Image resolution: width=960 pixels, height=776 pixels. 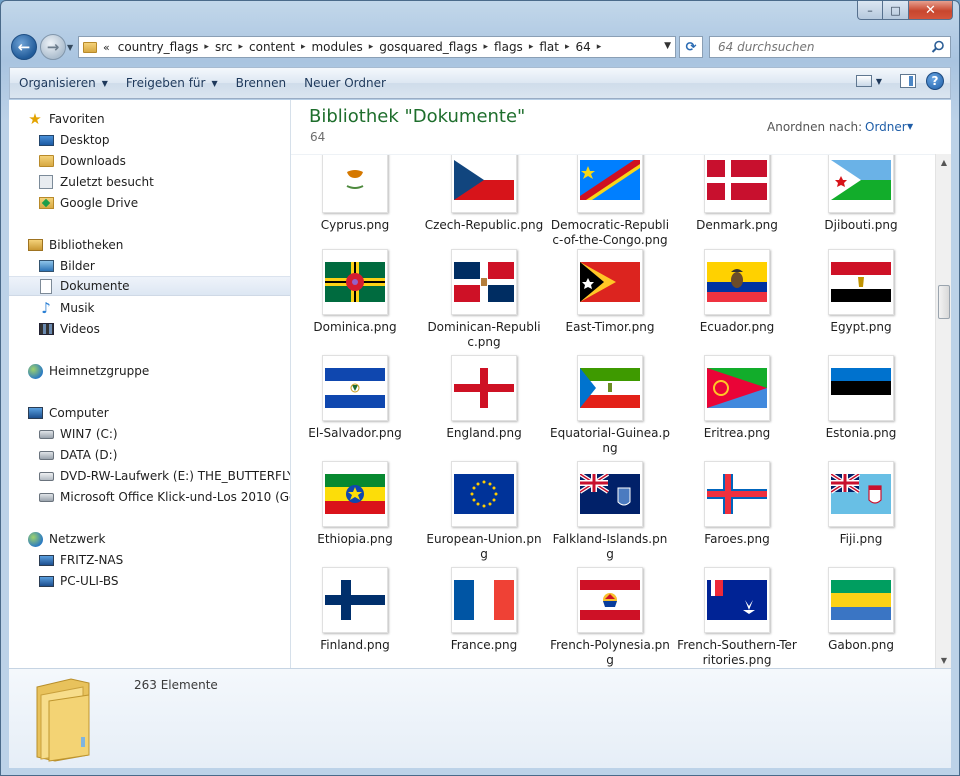 I want to click on nav-favorites-header: ★ Favoriten, so click(x=149, y=119).